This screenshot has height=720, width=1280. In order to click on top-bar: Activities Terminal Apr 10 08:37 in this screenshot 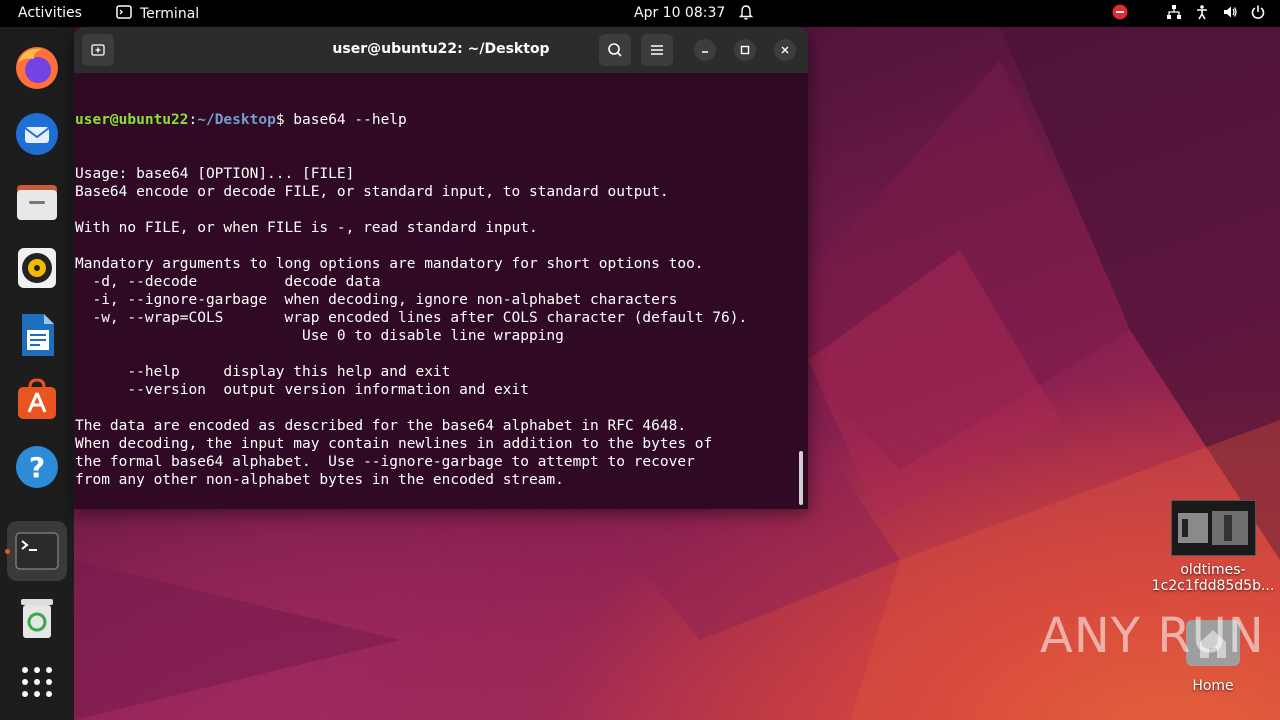, I will do `click(640, 13)`.